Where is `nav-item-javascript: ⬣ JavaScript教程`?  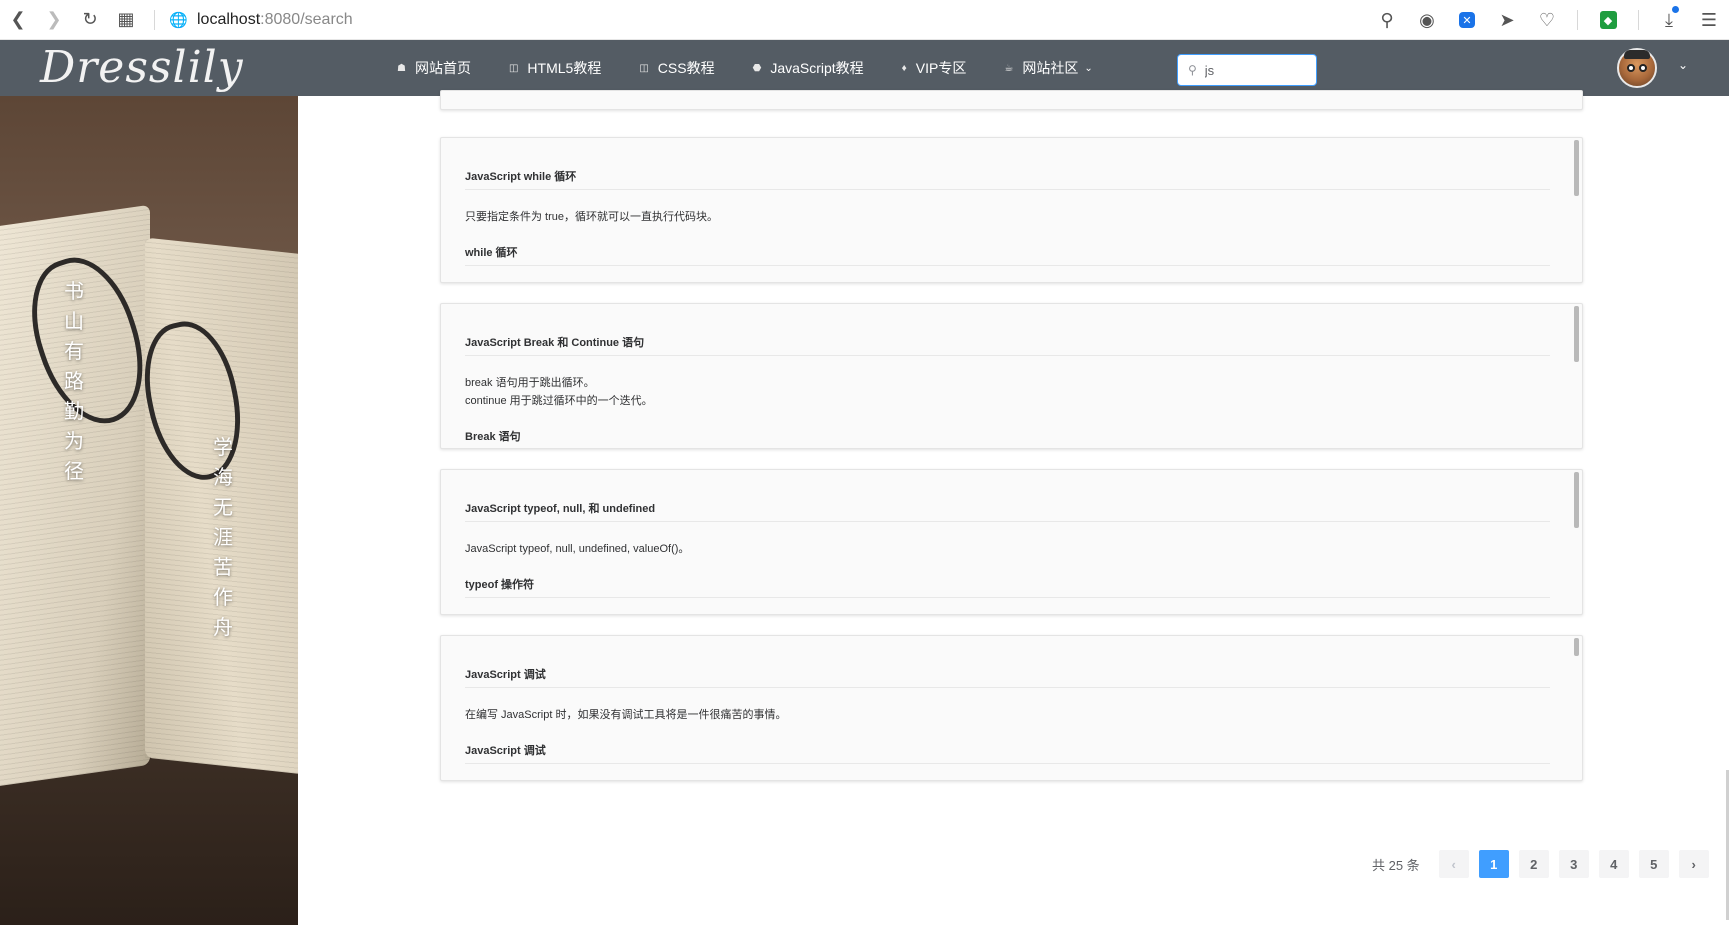 nav-item-javascript: ⬣ JavaScript教程 is located at coordinates (808, 68).